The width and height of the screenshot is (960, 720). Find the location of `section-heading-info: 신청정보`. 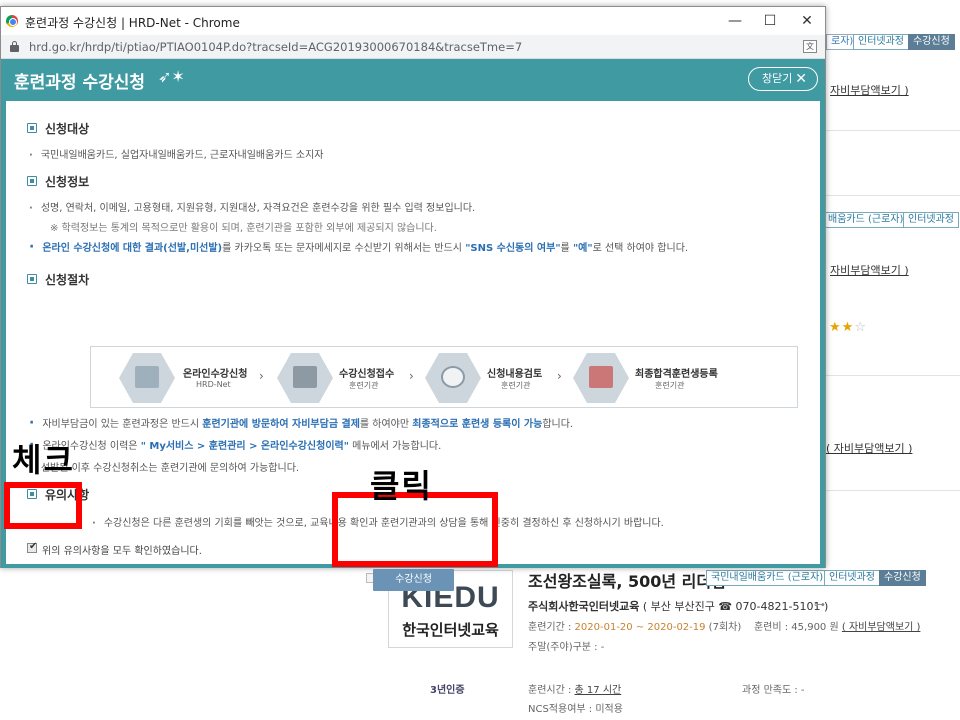

section-heading-info: 신청정보 is located at coordinates (58, 181).